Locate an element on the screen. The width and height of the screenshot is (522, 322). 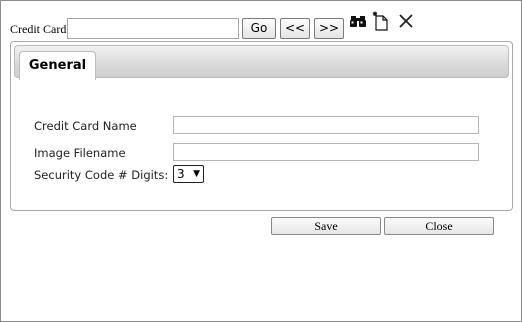
image-filename-input is located at coordinates (326, 152).